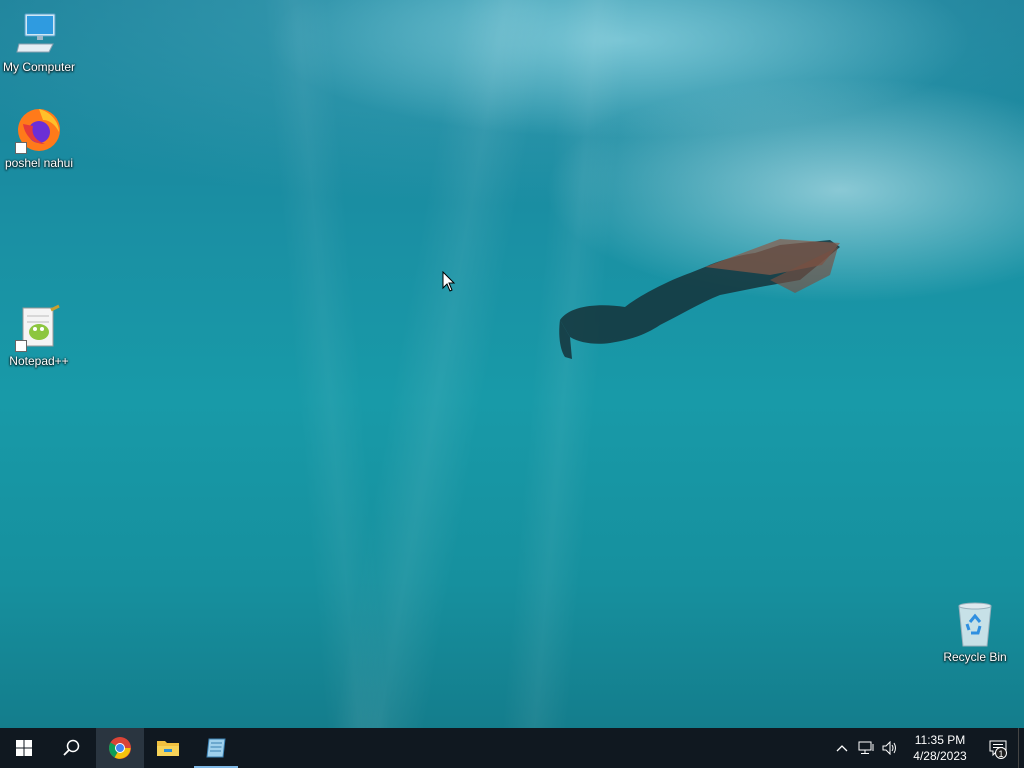 The image size is (1024, 768). What do you see at coordinates (39, 163) in the screenshot?
I see `desktop-icon-label: poshel nahui` at bounding box center [39, 163].